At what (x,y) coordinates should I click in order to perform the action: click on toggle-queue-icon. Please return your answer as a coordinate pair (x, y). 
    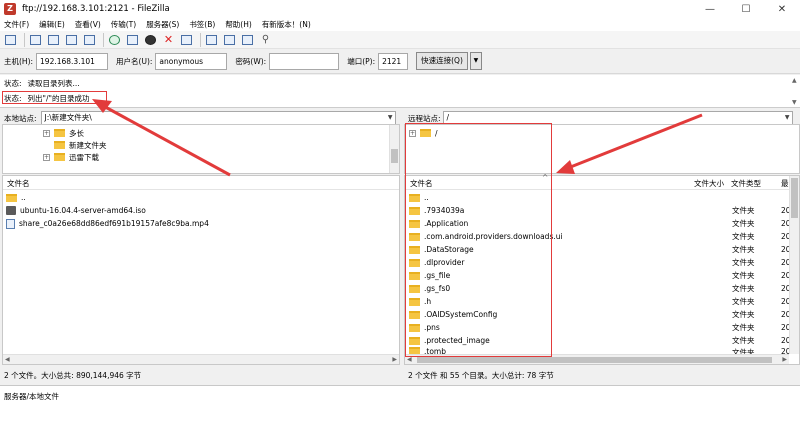
    Looking at the image, I should click on (89, 39).